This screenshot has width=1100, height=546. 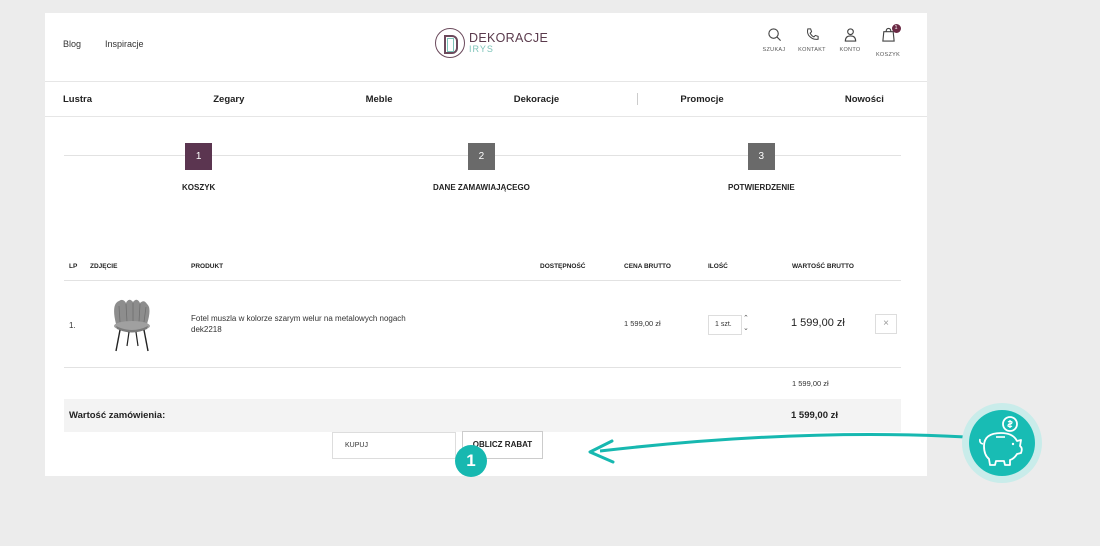 What do you see at coordinates (536, 99) in the screenshot?
I see `menu-item-dekoracje: Dekoracje` at bounding box center [536, 99].